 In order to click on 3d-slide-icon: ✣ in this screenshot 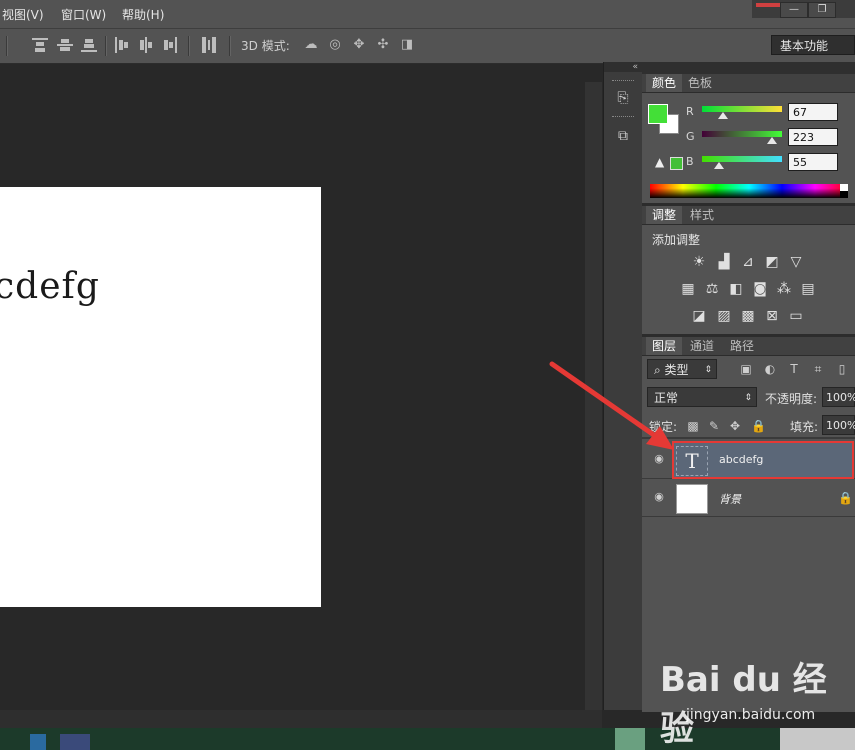, I will do `click(383, 45)`.